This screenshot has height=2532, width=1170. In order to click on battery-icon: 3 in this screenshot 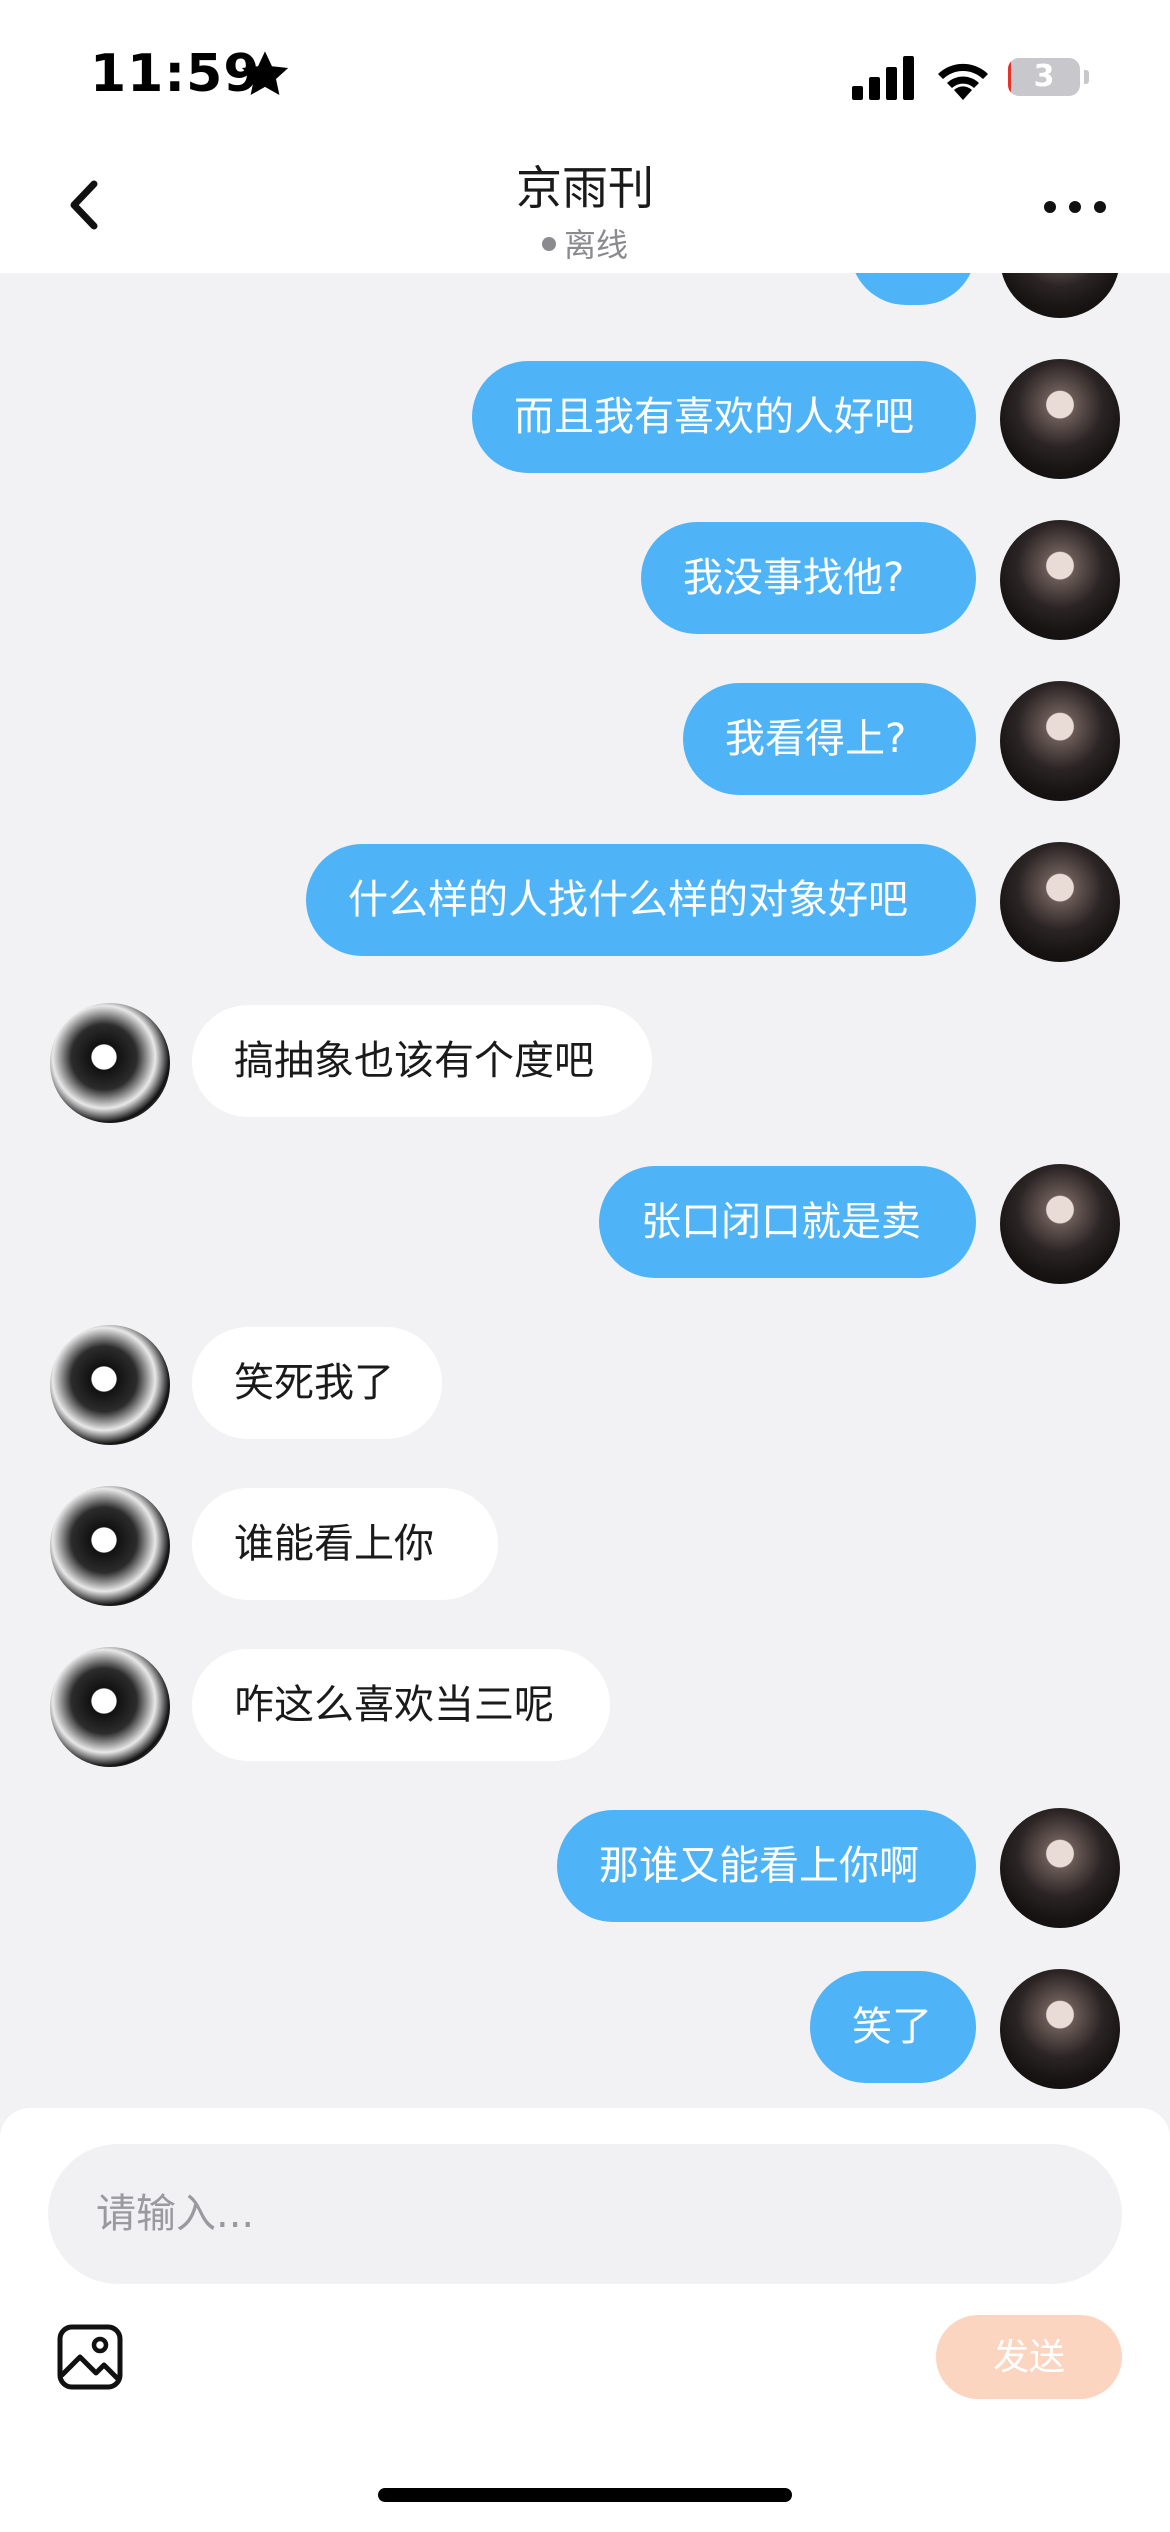, I will do `click(1044, 77)`.